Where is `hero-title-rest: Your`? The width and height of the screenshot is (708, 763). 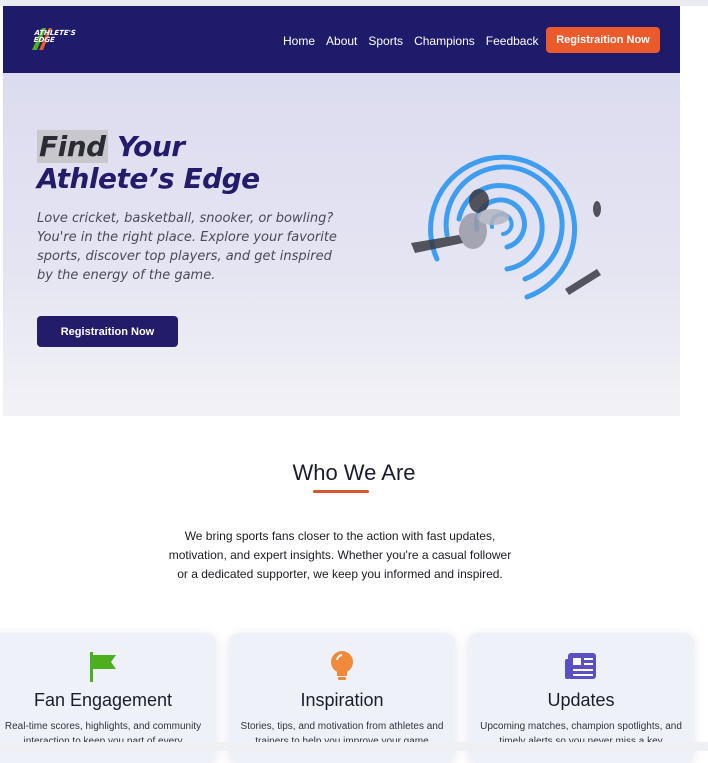
hero-title-rest: Your is located at coordinates (146, 146).